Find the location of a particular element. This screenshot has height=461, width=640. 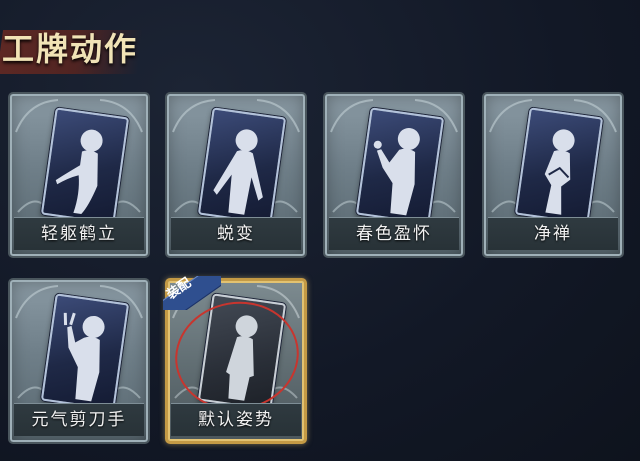

silhouette-zen-icon is located at coordinates (559, 172).